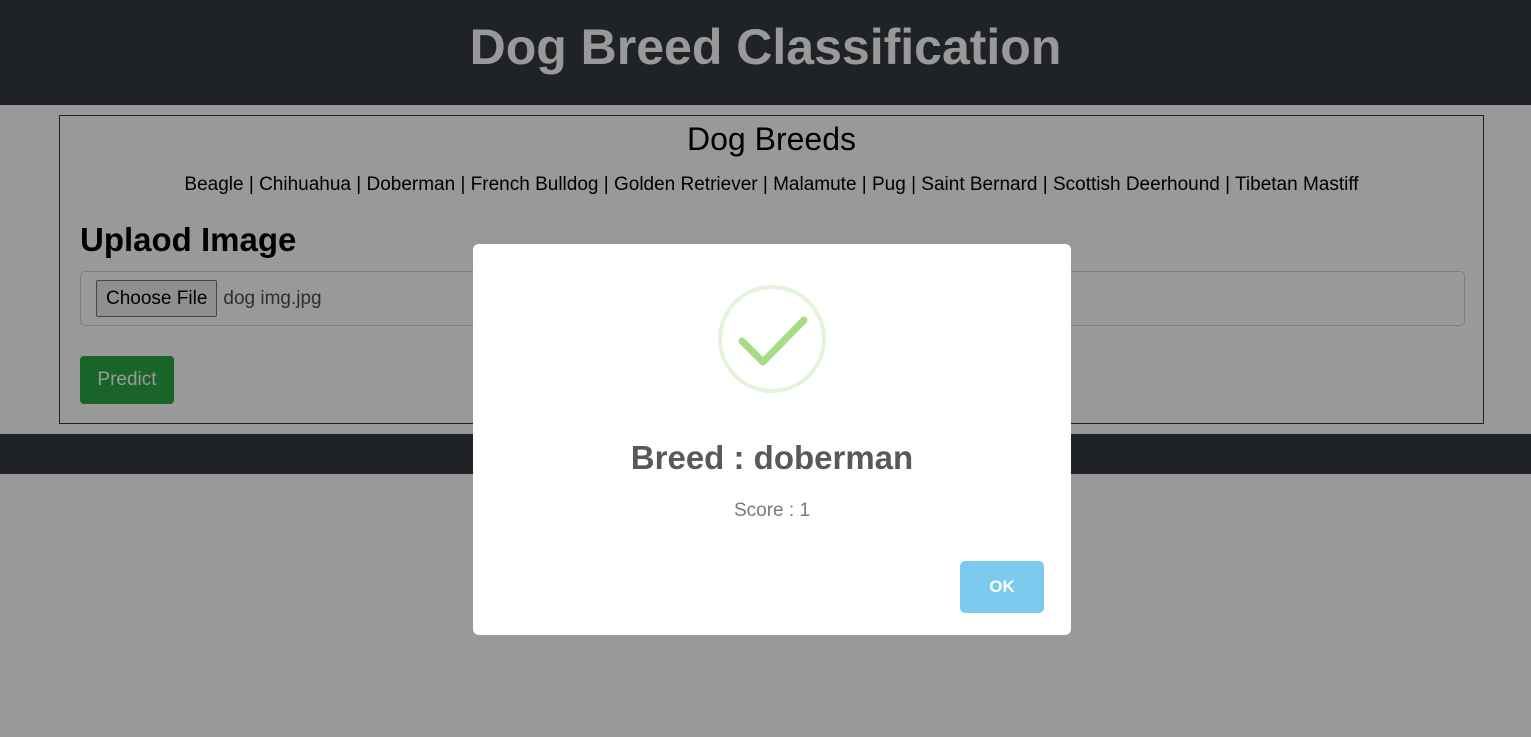  I want to click on dialog-score-text: Score : 1, so click(772, 510).